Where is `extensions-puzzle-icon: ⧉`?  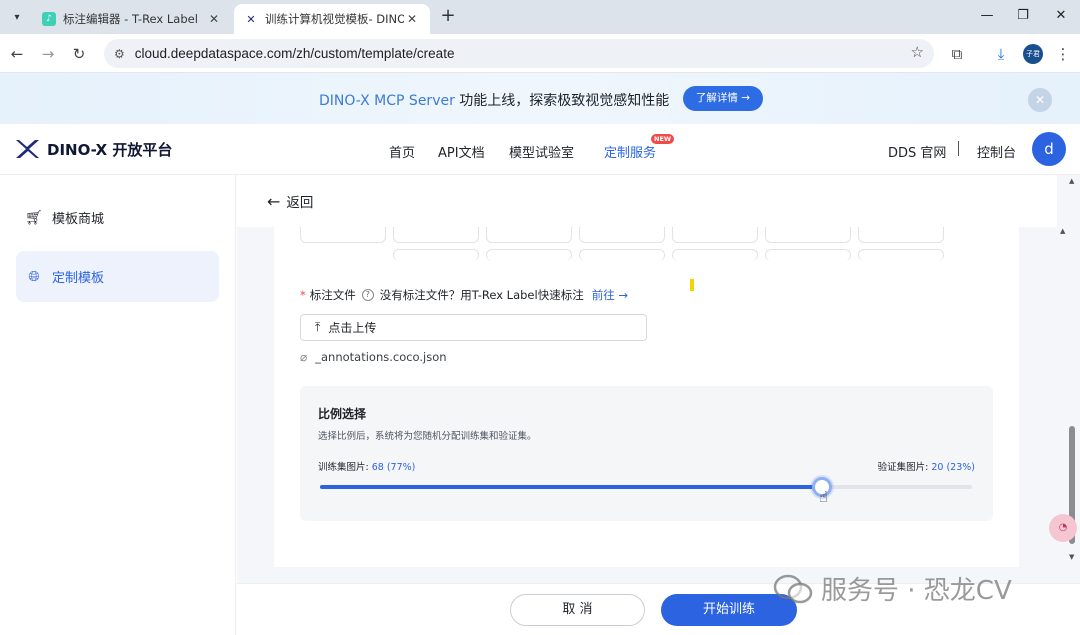 extensions-puzzle-icon: ⧉ is located at coordinates (957, 54).